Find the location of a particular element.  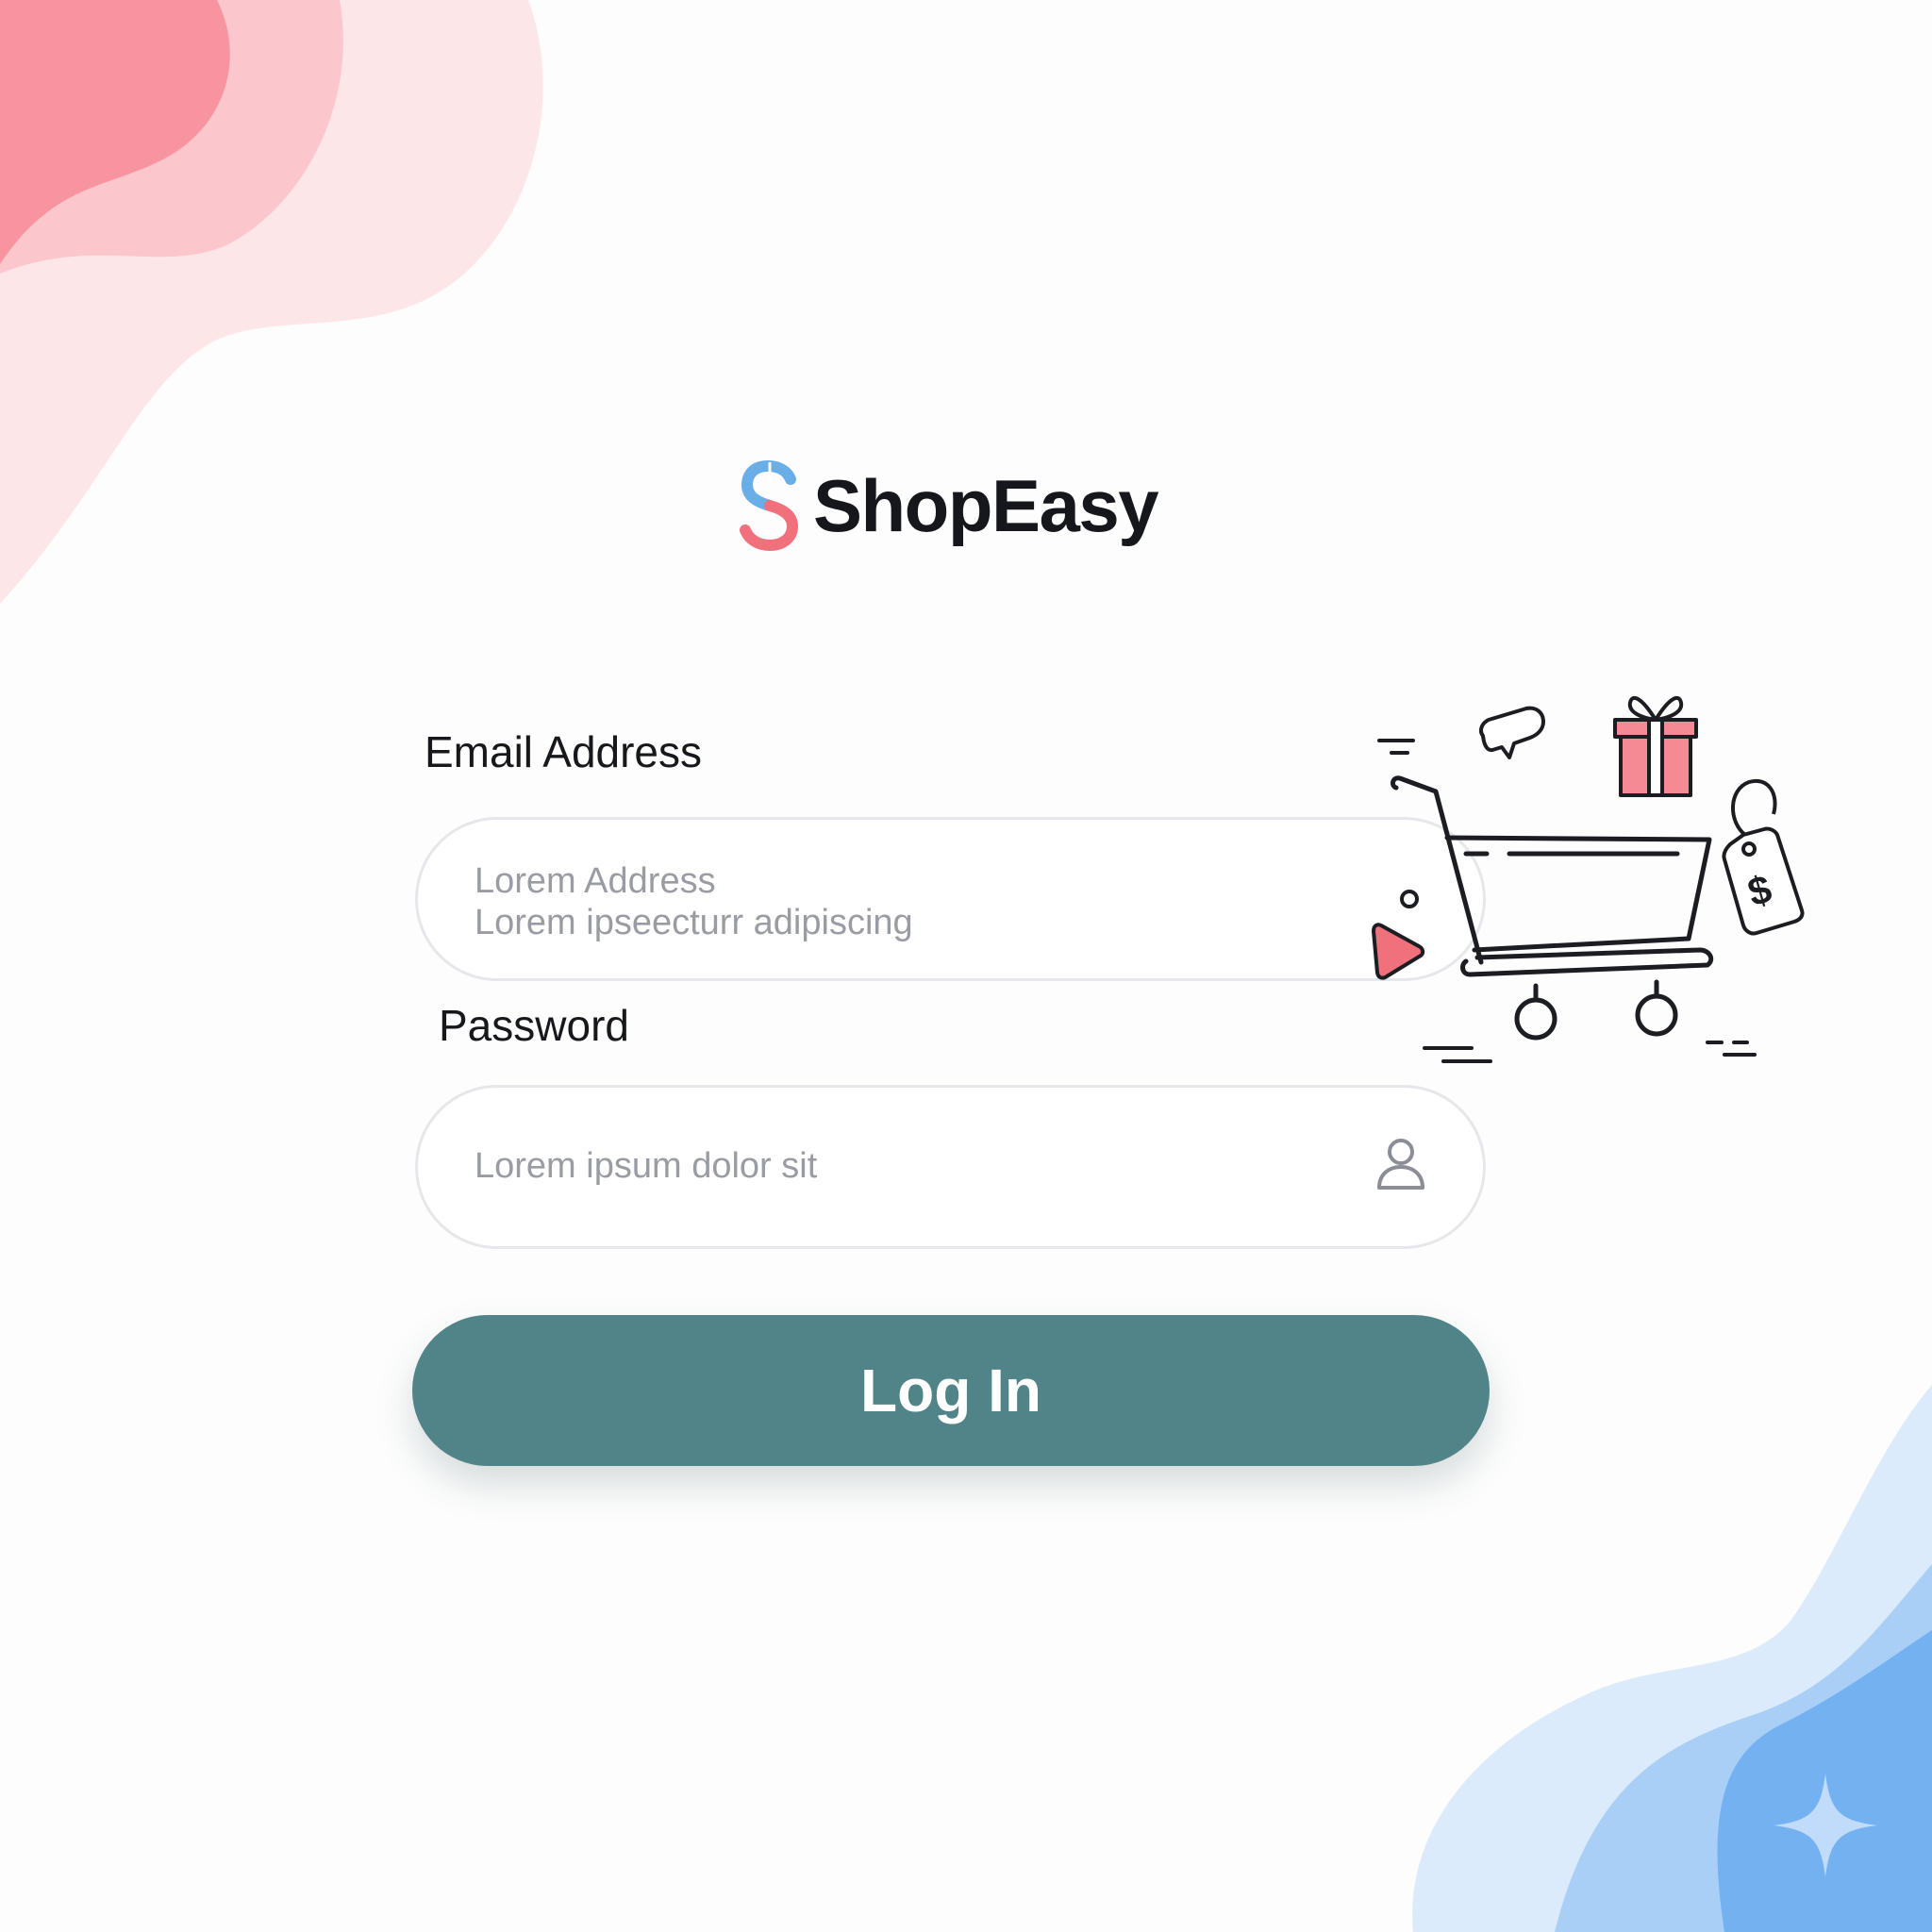

email-placeholder-line2: Lorem ipseecturr adipiscing is located at coordinates (694, 922).